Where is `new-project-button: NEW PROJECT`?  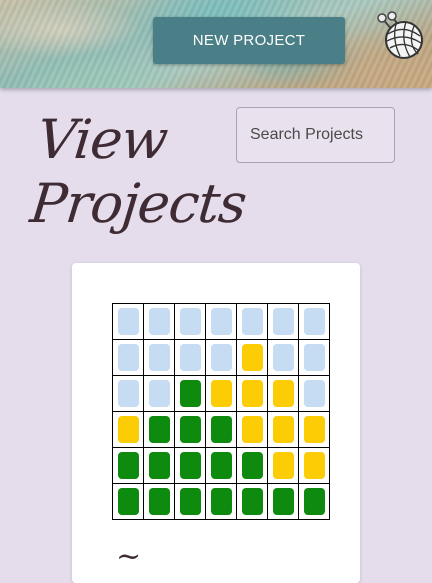
new-project-button: NEW PROJECT is located at coordinates (249, 40).